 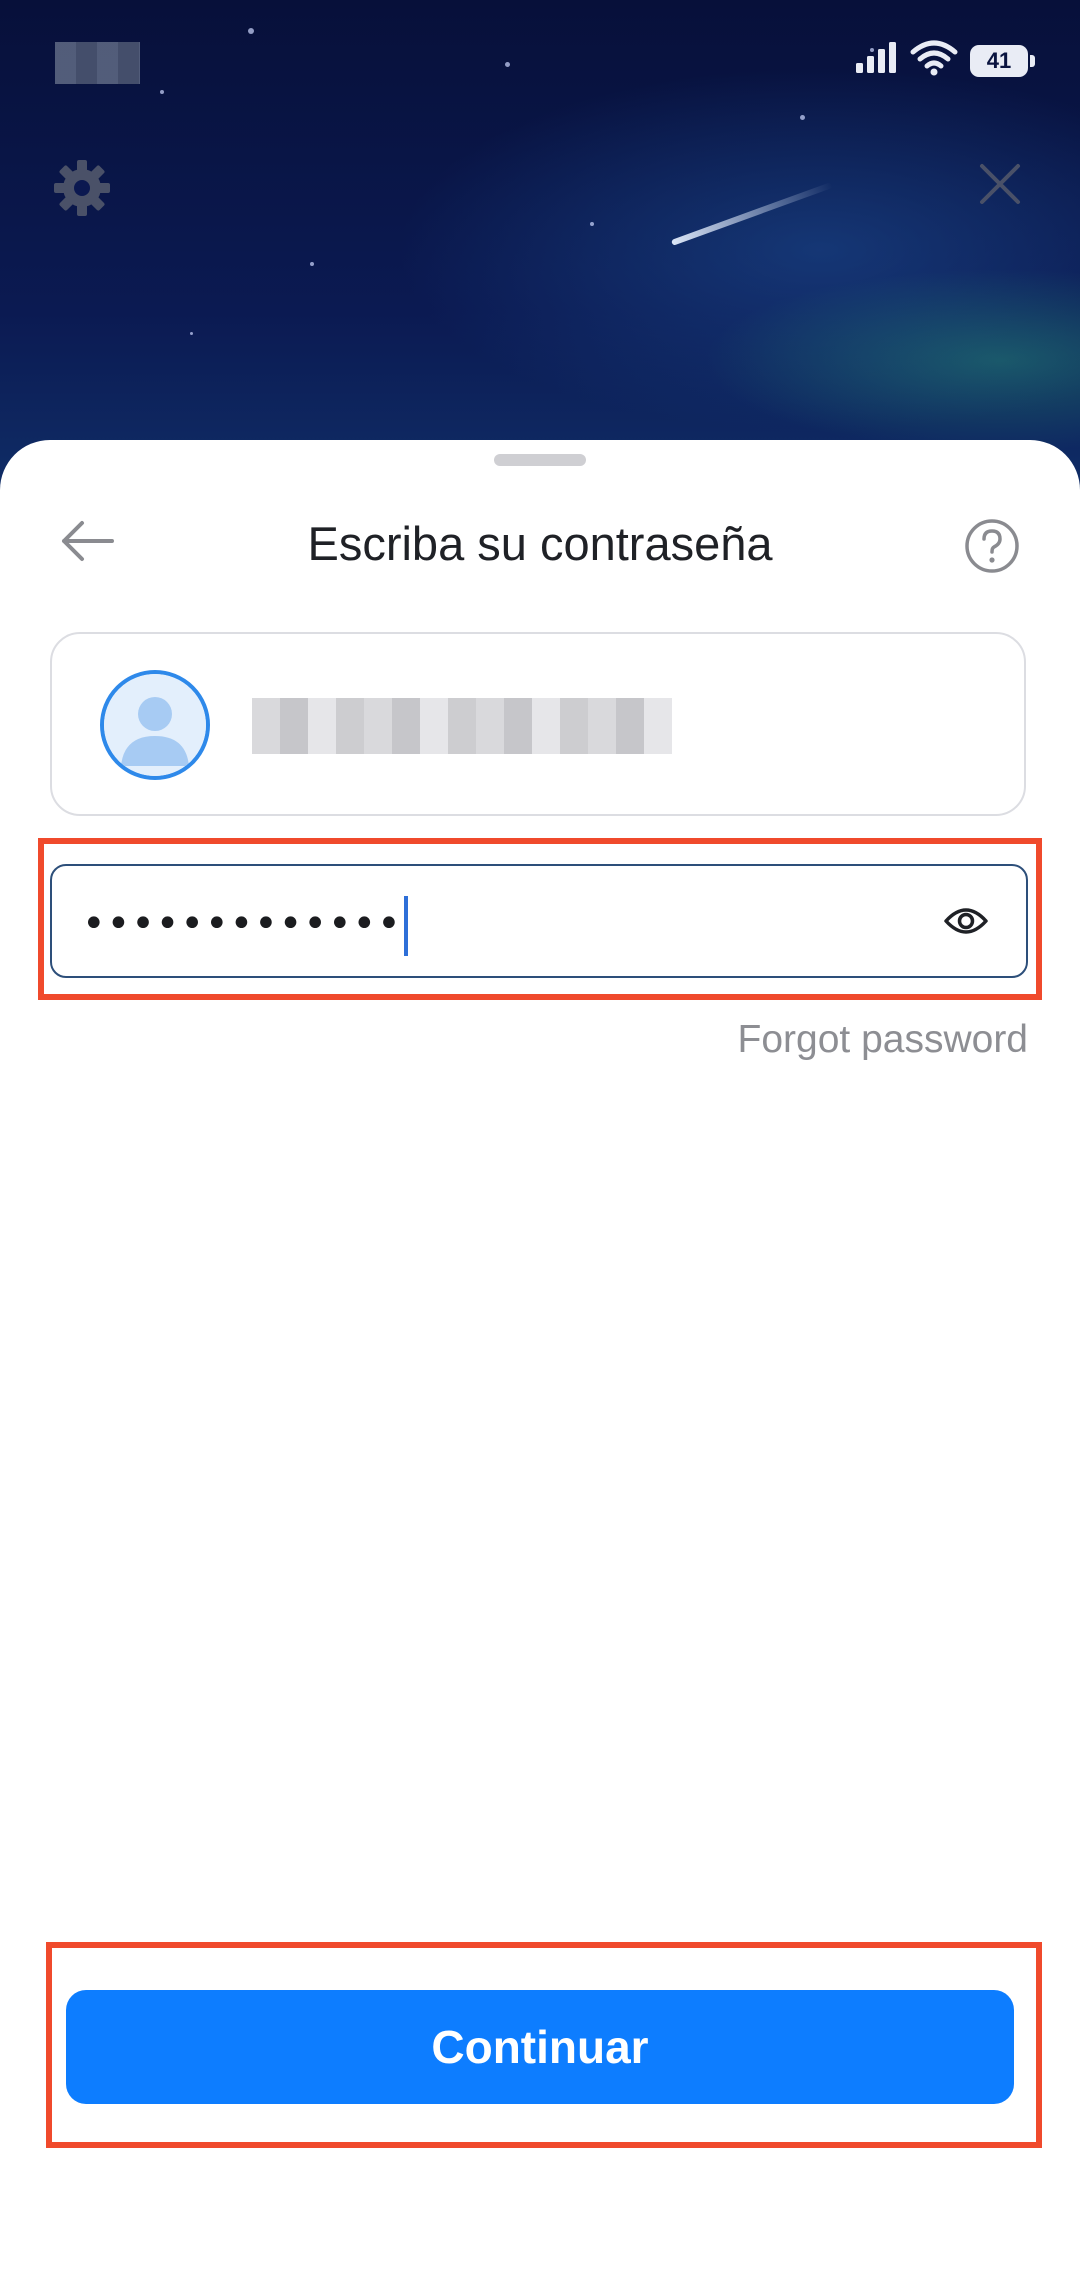 What do you see at coordinates (462, 726) in the screenshot?
I see `account-name-redacted` at bounding box center [462, 726].